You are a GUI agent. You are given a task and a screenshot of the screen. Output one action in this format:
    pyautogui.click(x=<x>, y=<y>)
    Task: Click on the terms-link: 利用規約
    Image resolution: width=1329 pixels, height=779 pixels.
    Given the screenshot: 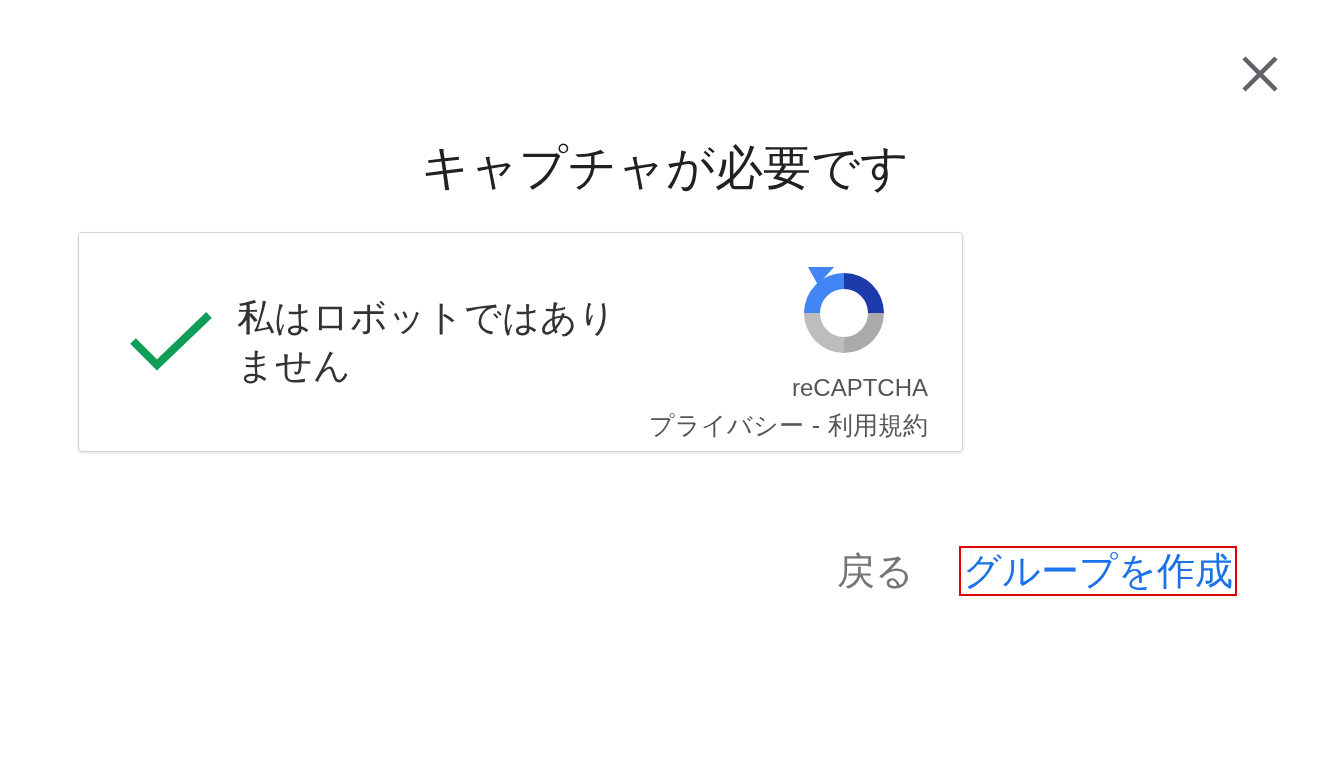 What is the action you would take?
    pyautogui.click(x=878, y=425)
    